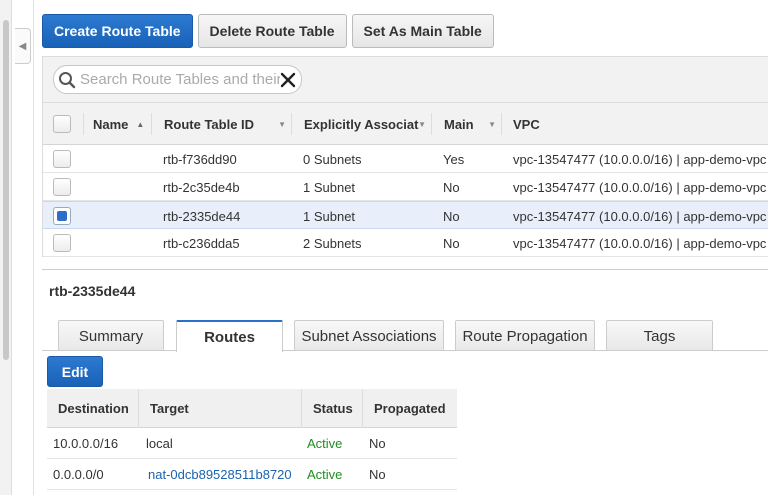  I want to click on tab-summary: Summary, so click(111, 335).